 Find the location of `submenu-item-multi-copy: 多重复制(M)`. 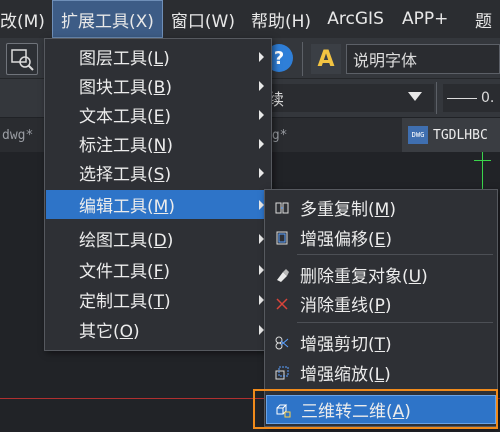

submenu-item-multi-copy: 多重复制(M) is located at coordinates (381, 207).